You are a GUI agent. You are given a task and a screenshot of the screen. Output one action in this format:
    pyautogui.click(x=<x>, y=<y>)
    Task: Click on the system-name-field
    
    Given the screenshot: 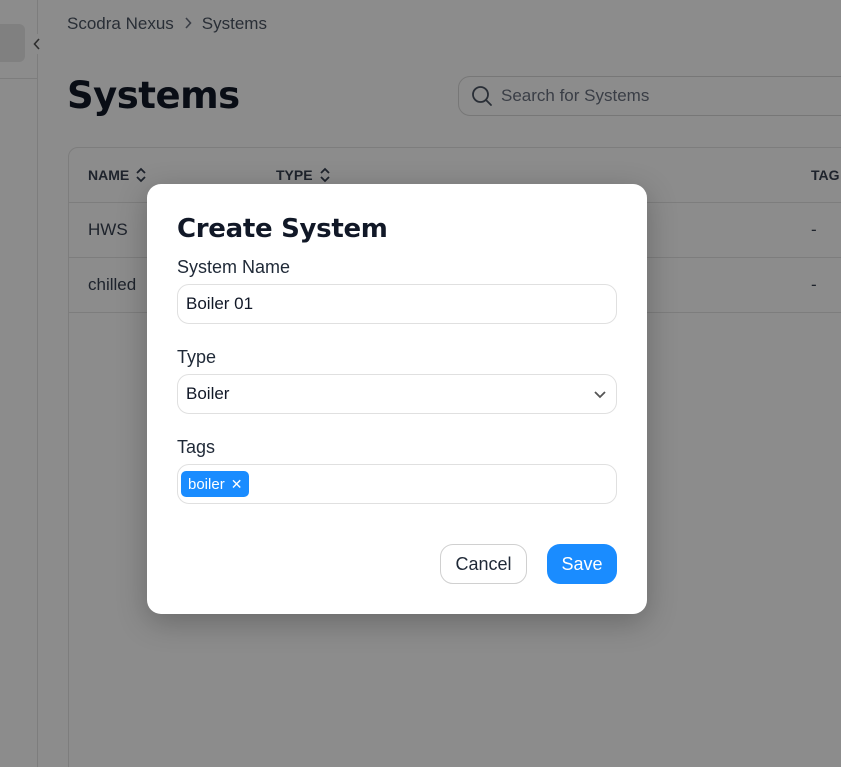 What is the action you would take?
    pyautogui.click(x=397, y=304)
    